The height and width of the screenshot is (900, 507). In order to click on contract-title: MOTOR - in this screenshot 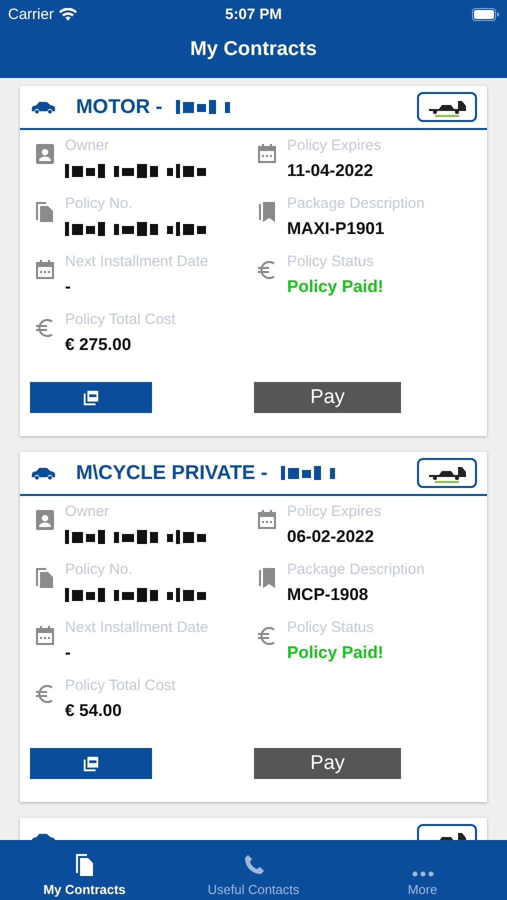, I will do `click(119, 107)`.